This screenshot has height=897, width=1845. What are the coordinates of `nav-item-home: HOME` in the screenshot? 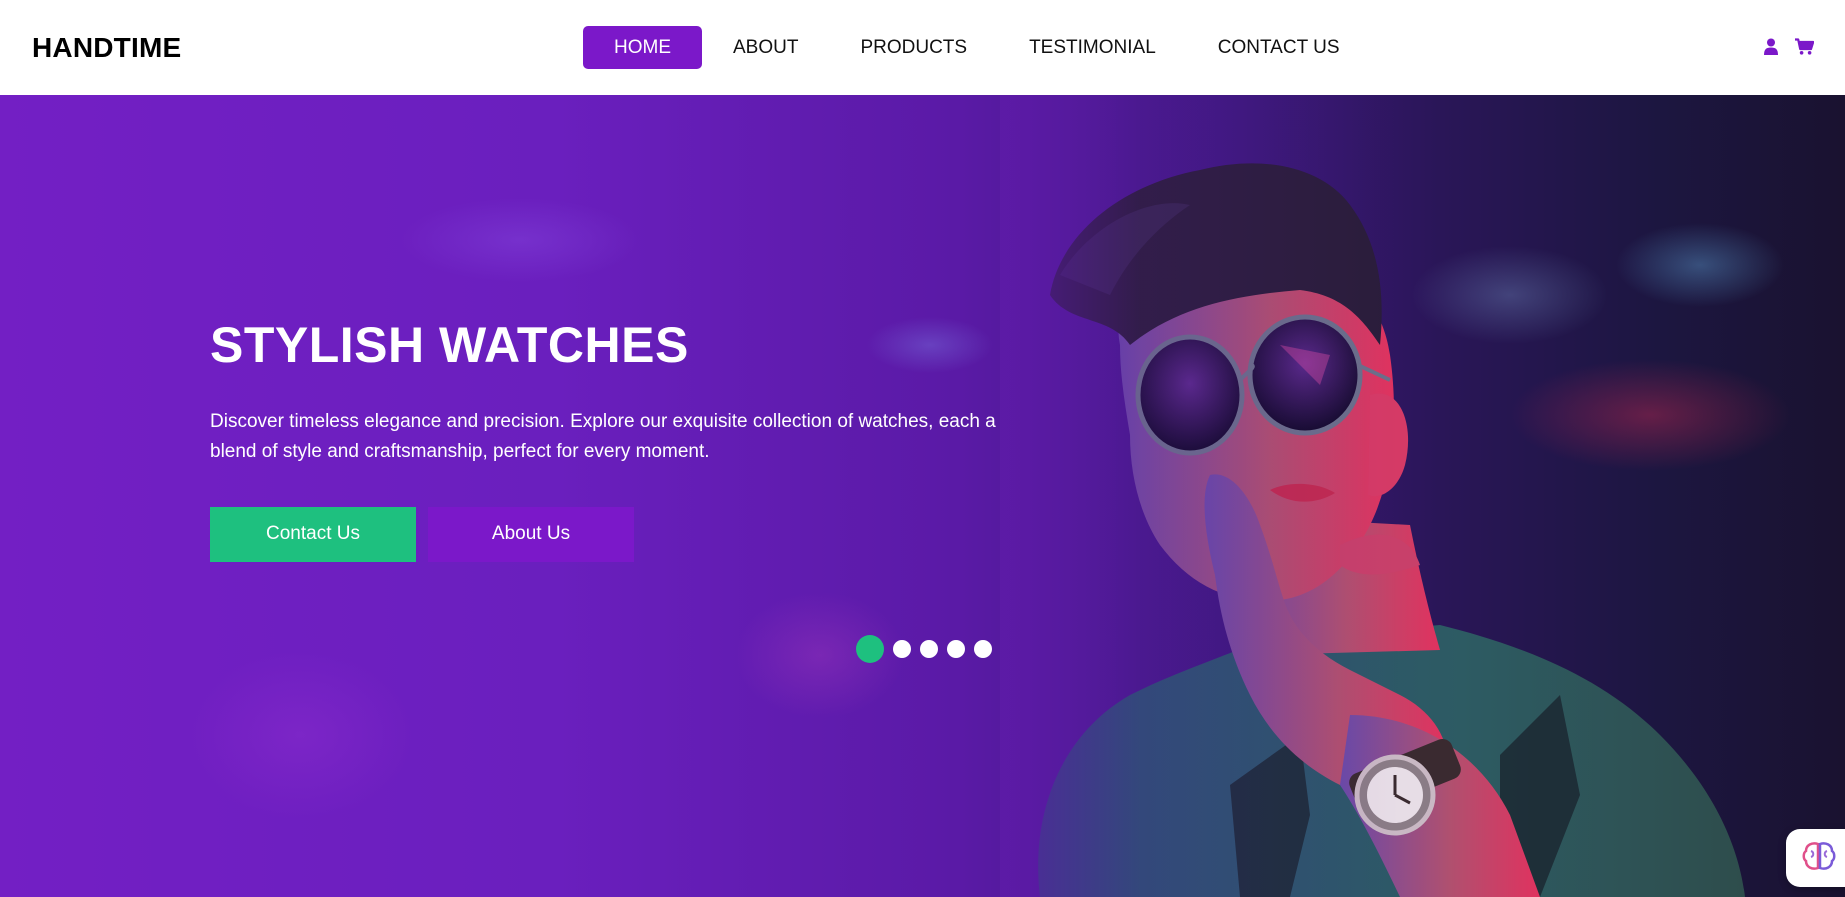 It's located at (642, 47).